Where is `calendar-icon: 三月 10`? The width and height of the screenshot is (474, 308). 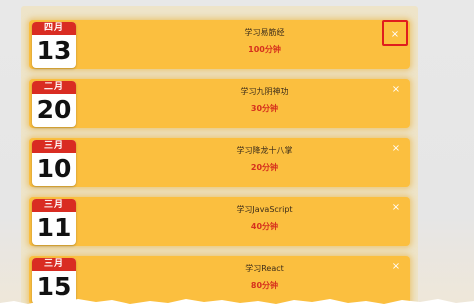 calendar-icon: 三月 10 is located at coordinates (54, 163).